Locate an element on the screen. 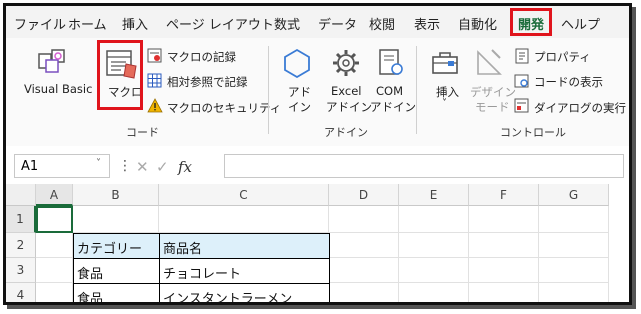 This screenshot has width=641, height=314. cell-e4 is located at coordinates (434, 292).